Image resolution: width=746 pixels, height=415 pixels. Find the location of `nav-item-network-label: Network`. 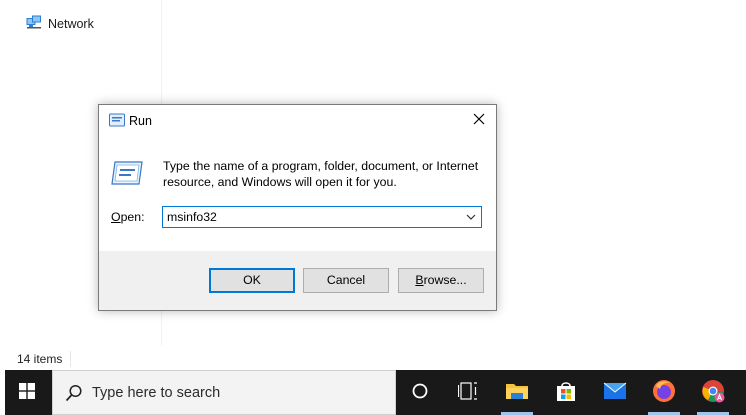

nav-item-network-label: Network is located at coordinates (71, 23).